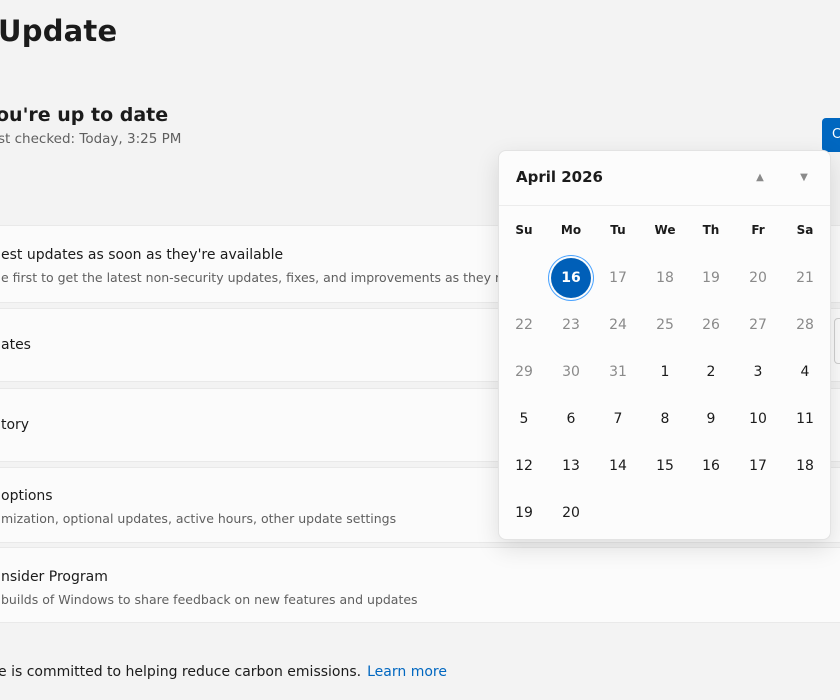 The height and width of the screenshot is (700, 840). I want to click on update-status-title: ou're up to date, so click(84, 115).